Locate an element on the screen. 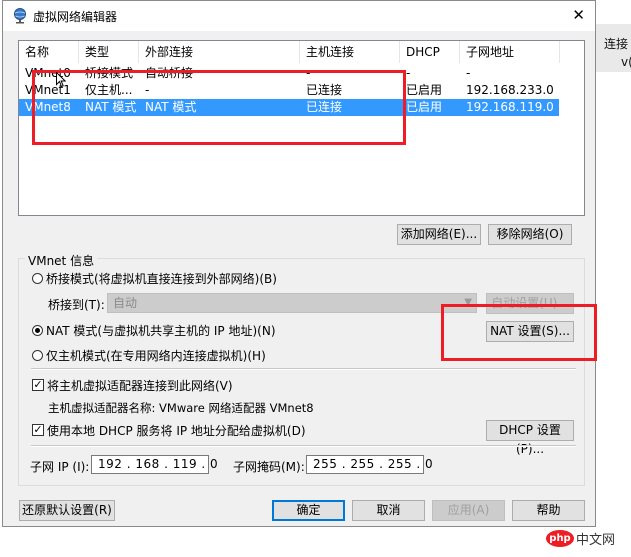 Image resolution: width=631 pixels, height=557 pixels. cell-subnet: 192.168.119.0 is located at coordinates (510, 107).